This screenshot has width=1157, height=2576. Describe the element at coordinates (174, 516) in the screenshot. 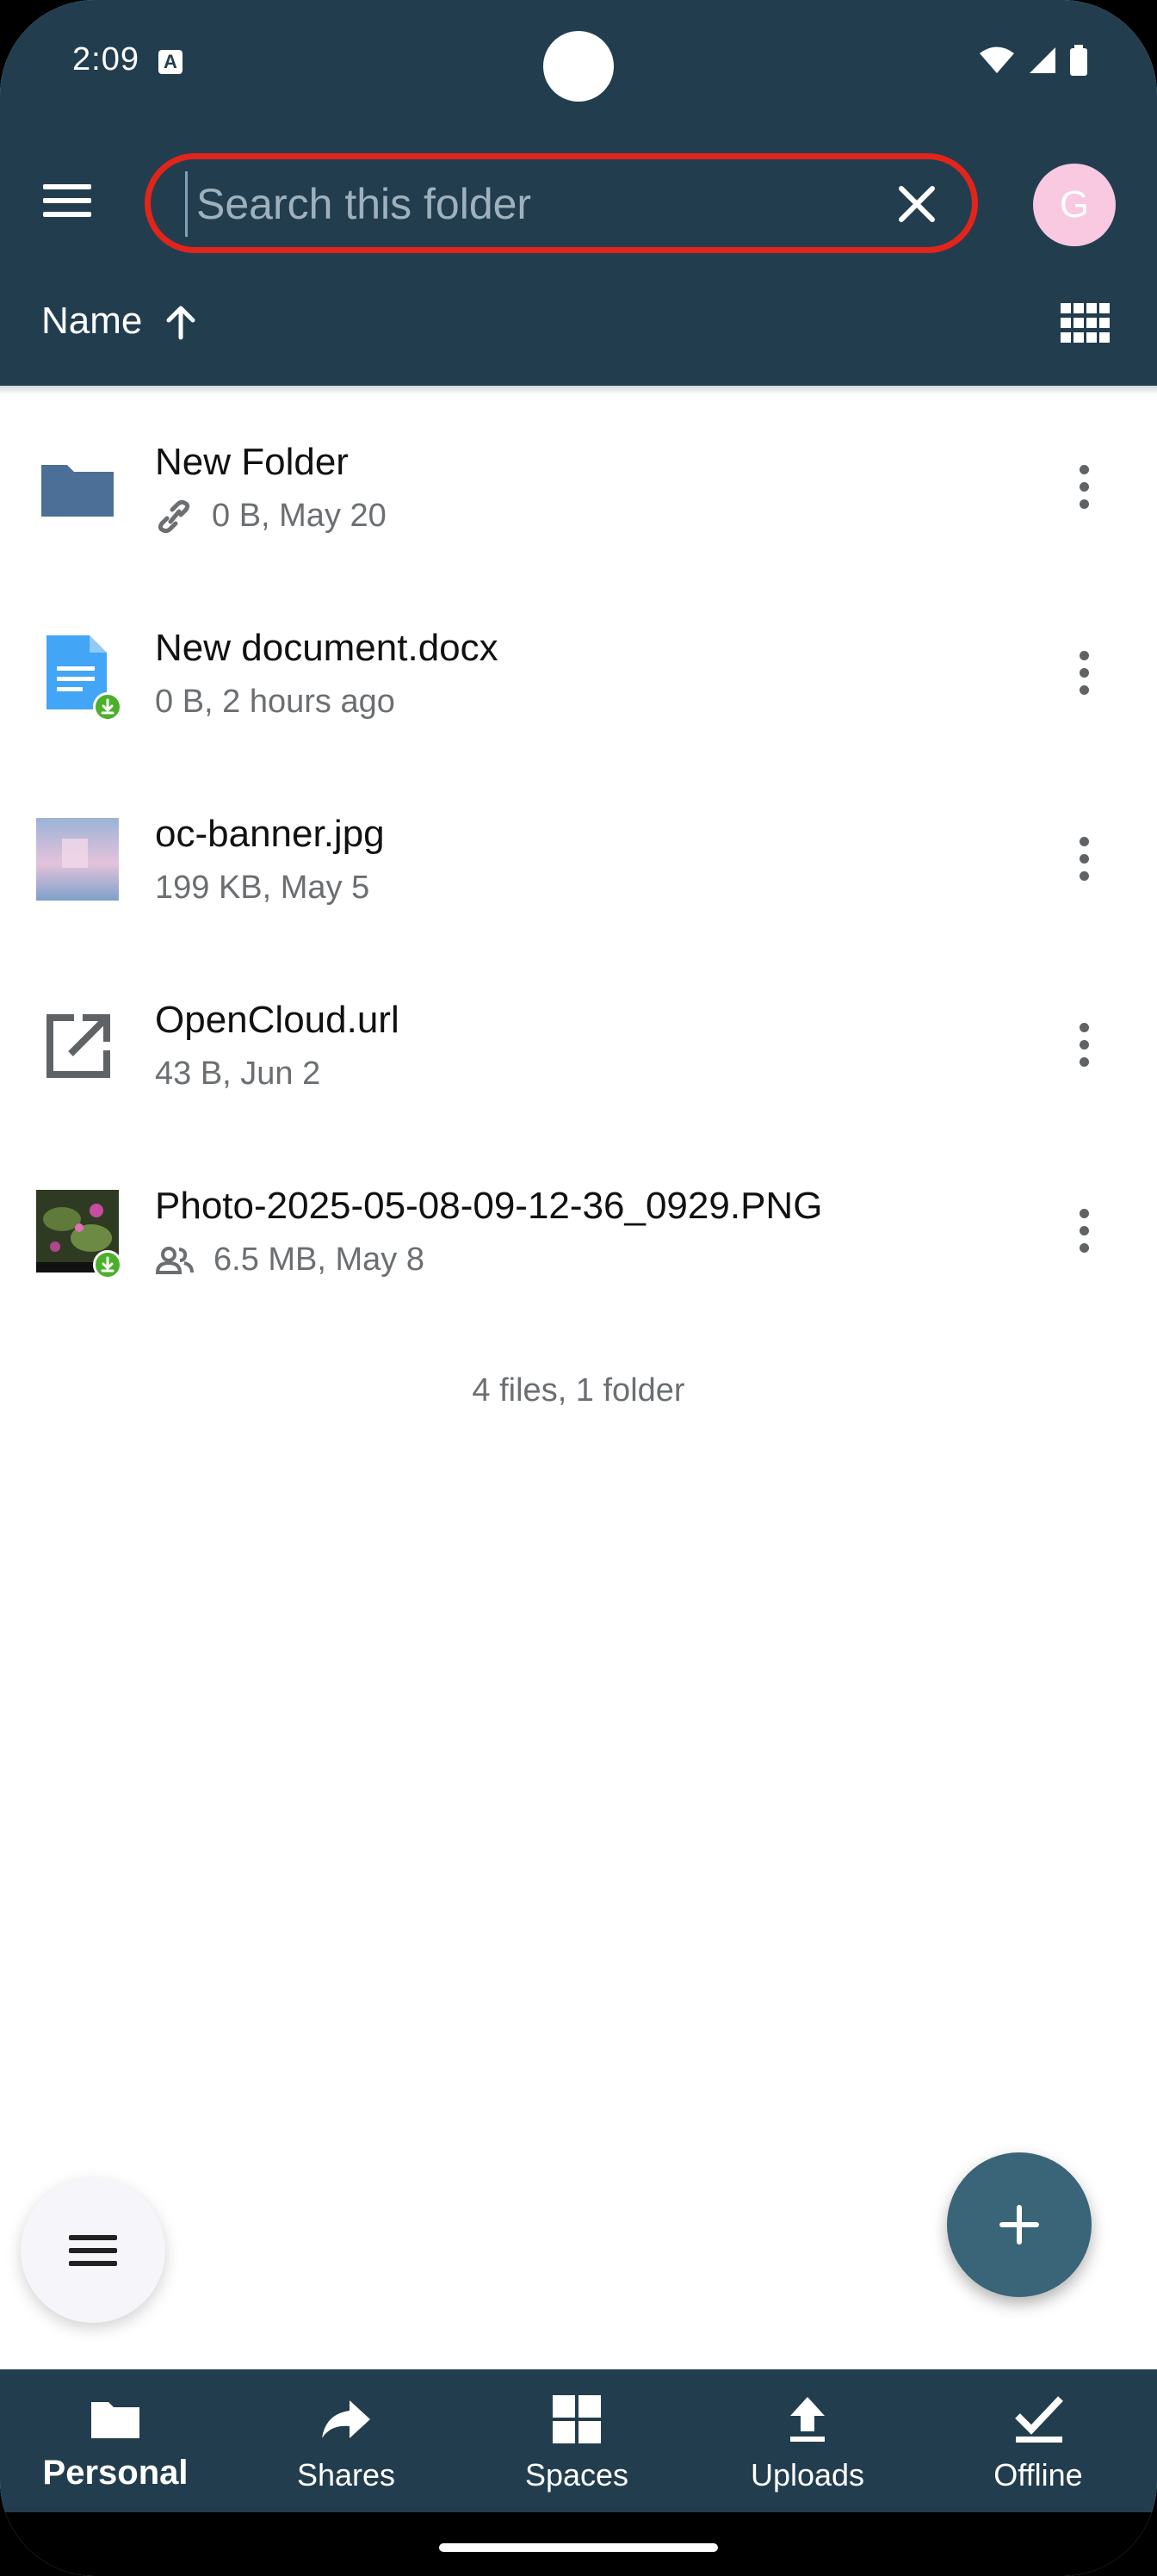

I see `link-icon` at that location.